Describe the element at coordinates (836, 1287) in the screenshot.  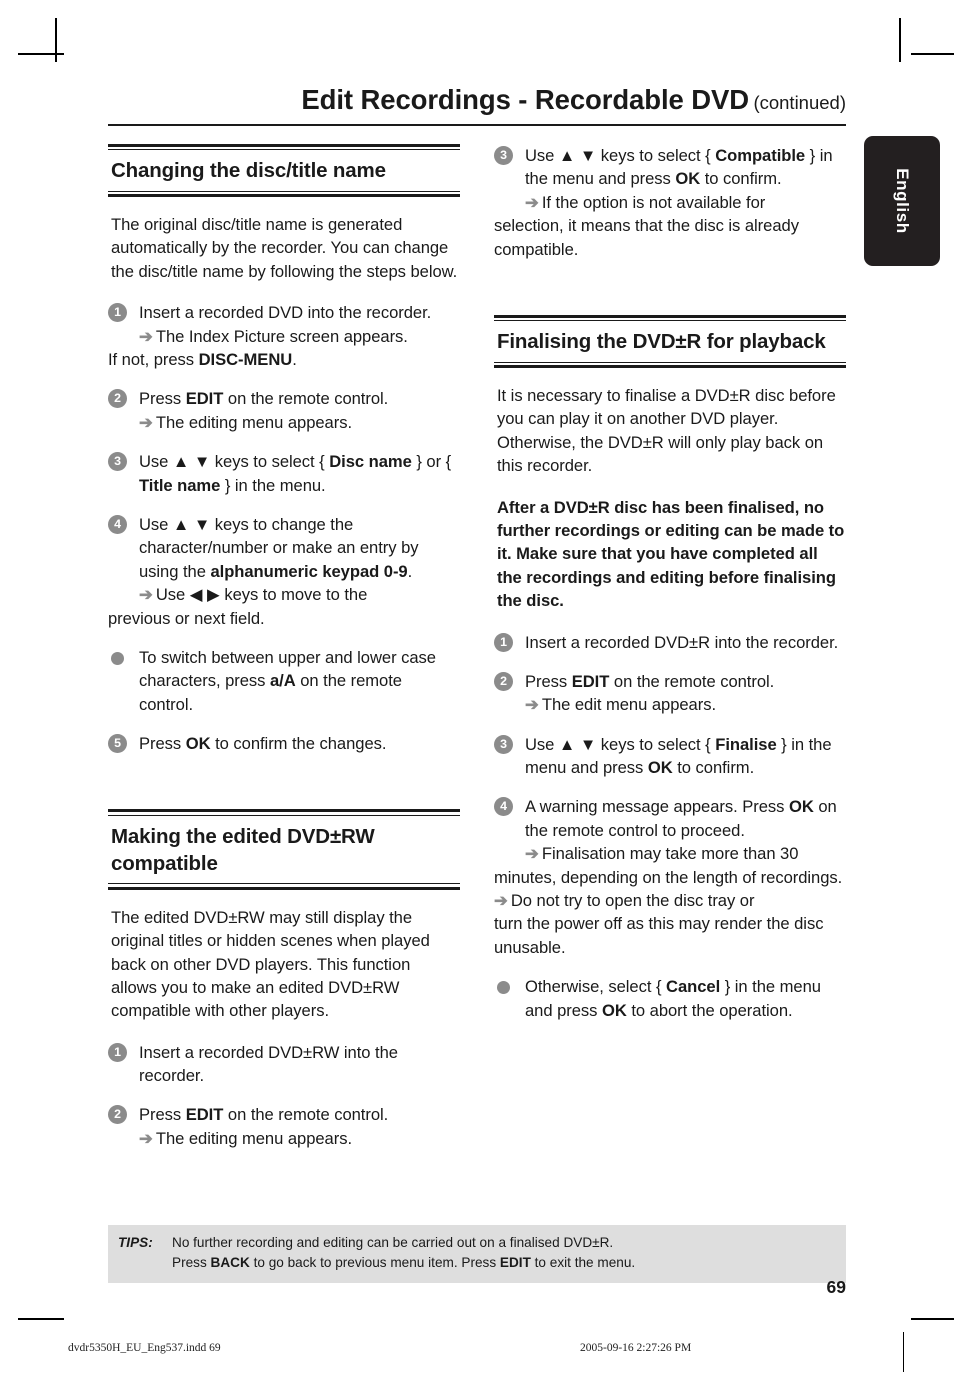
I see `page-number: 69` at that location.